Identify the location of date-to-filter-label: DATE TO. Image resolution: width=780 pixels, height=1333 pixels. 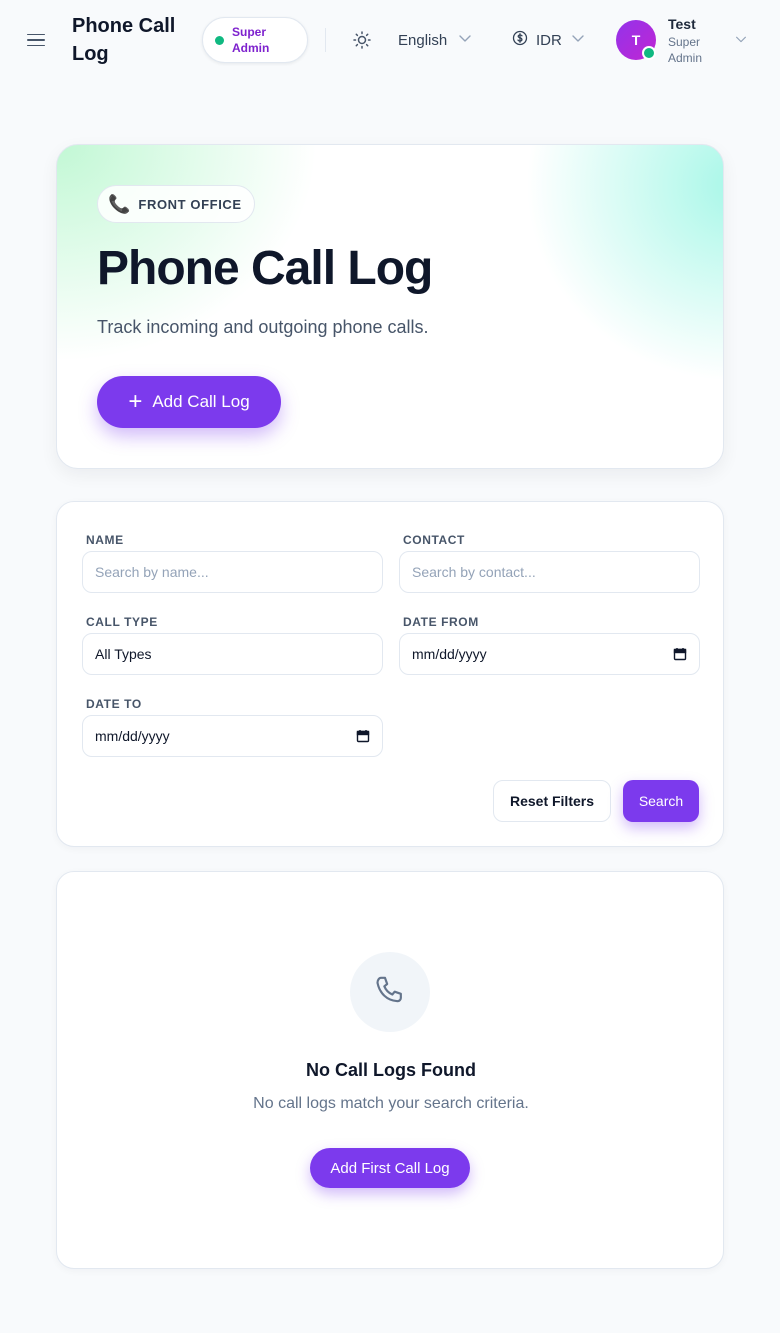
(114, 704).